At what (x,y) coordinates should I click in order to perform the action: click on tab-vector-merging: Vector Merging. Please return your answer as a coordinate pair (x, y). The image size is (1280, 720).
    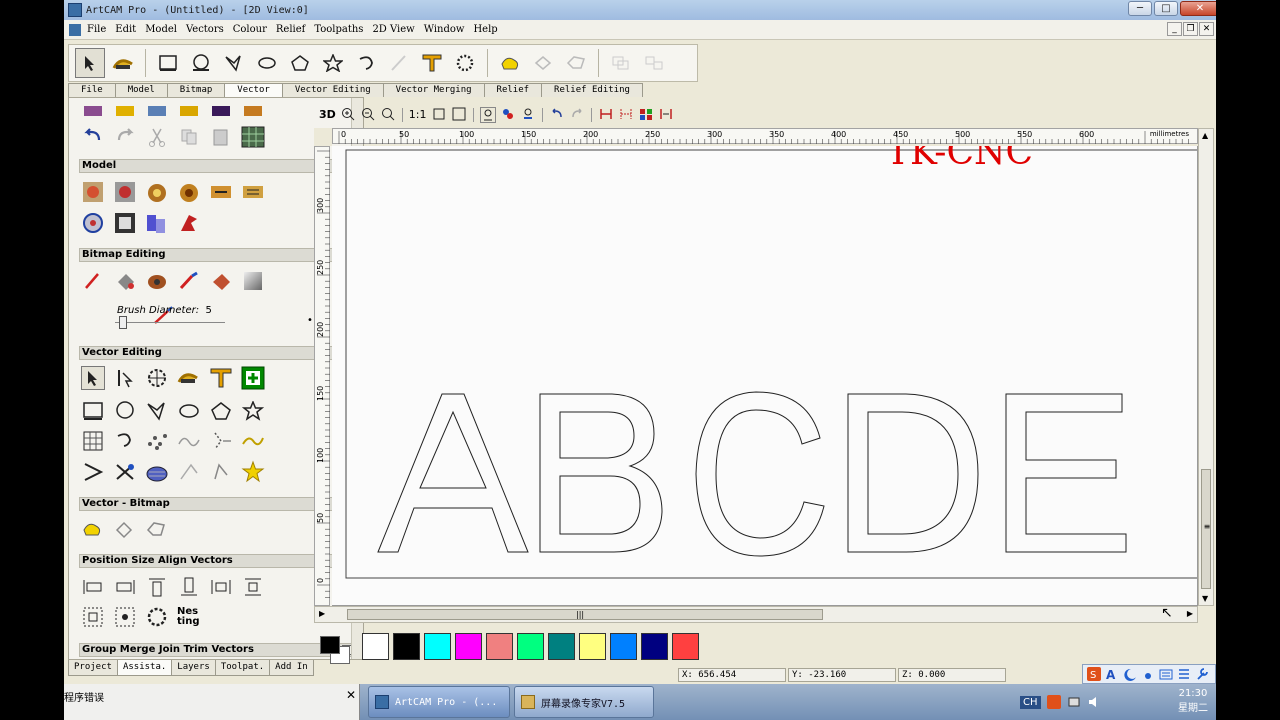
    Looking at the image, I should click on (433, 90).